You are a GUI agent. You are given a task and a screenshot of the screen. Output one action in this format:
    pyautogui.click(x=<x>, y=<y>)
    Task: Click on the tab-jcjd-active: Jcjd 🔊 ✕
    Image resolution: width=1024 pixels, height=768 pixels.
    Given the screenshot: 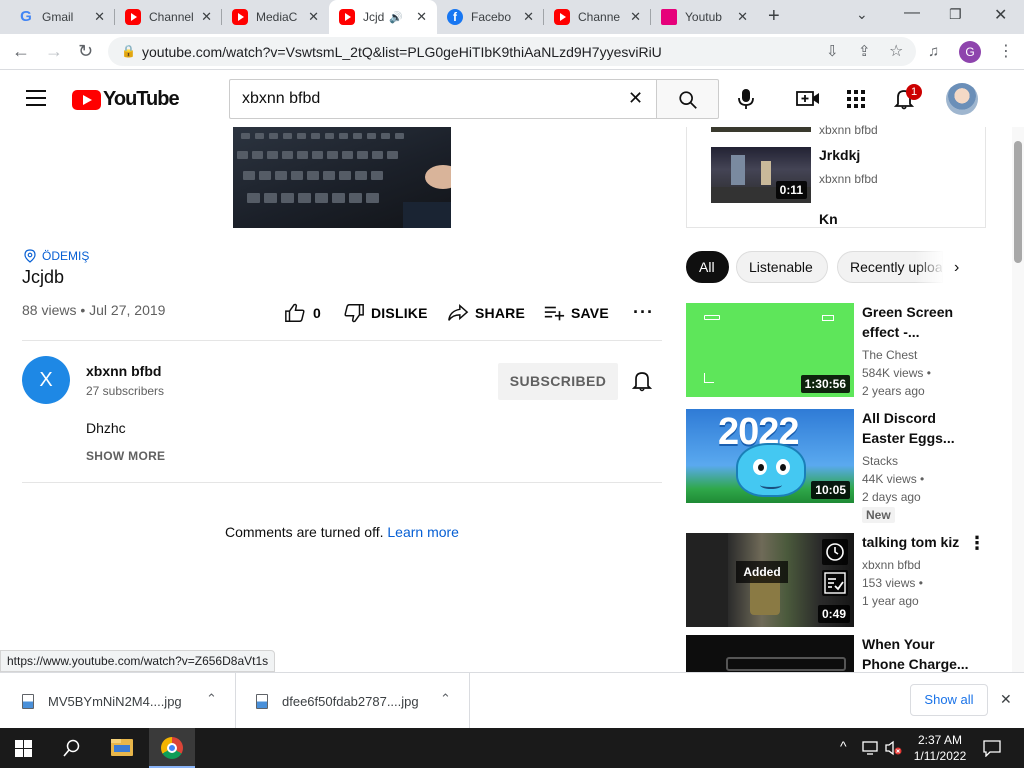 What is the action you would take?
    pyautogui.click(x=383, y=17)
    